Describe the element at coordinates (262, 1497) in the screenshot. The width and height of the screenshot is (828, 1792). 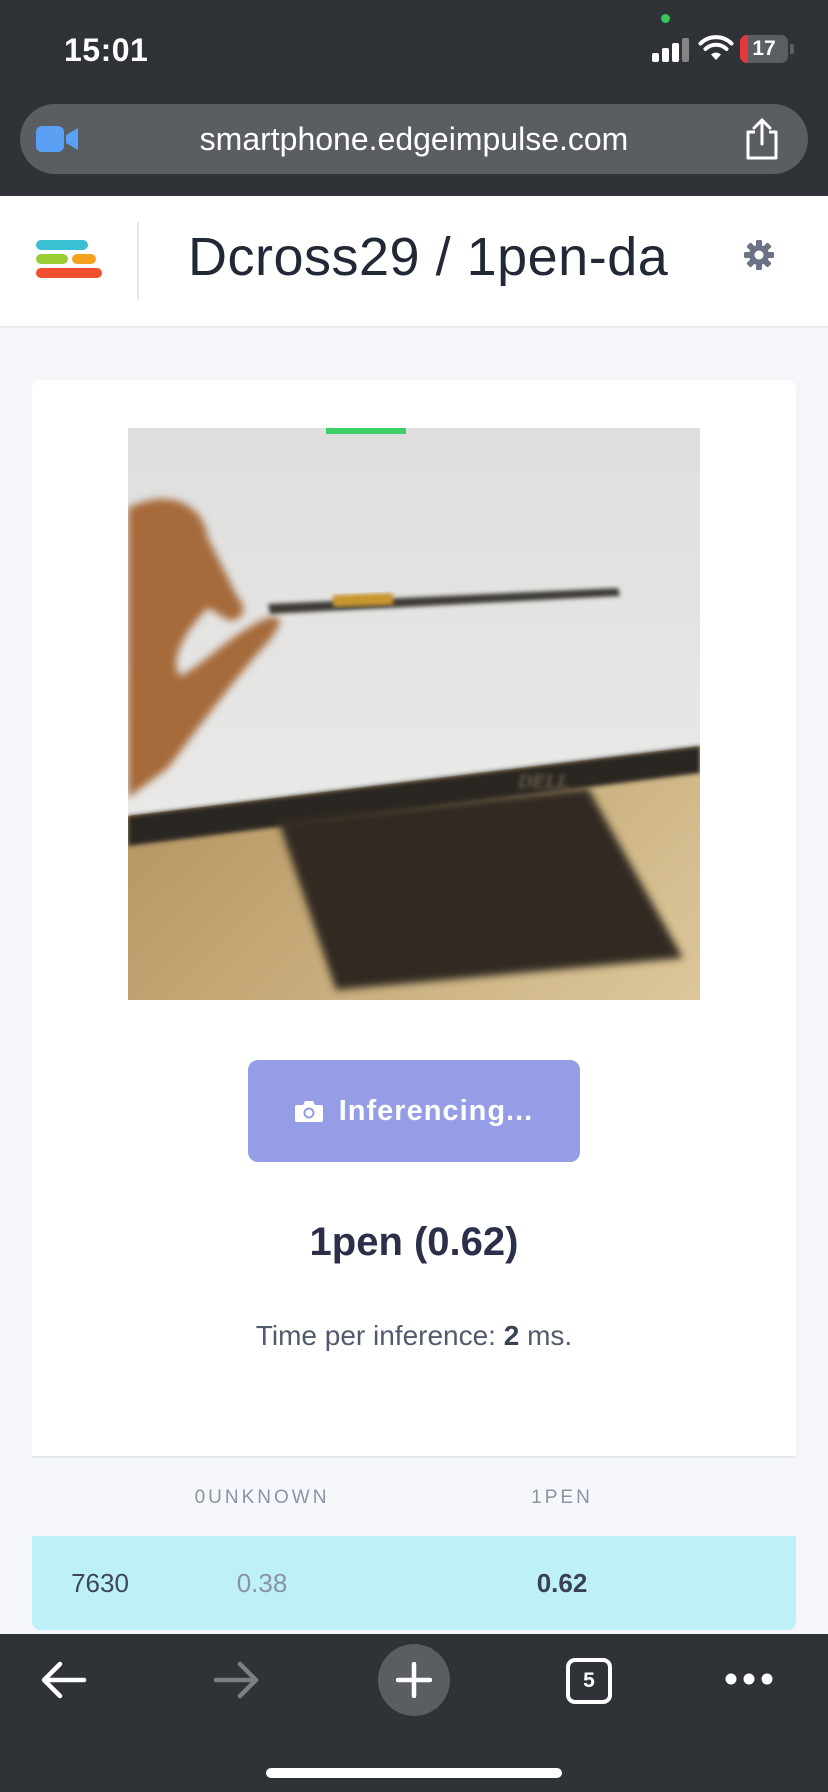
I see `column-header-unknown: 0UNKNOWN` at that location.